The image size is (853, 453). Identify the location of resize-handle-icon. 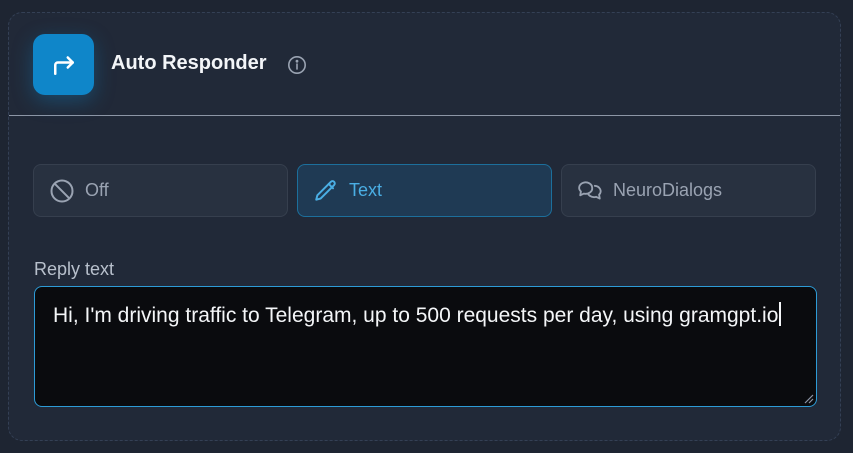
(808, 398).